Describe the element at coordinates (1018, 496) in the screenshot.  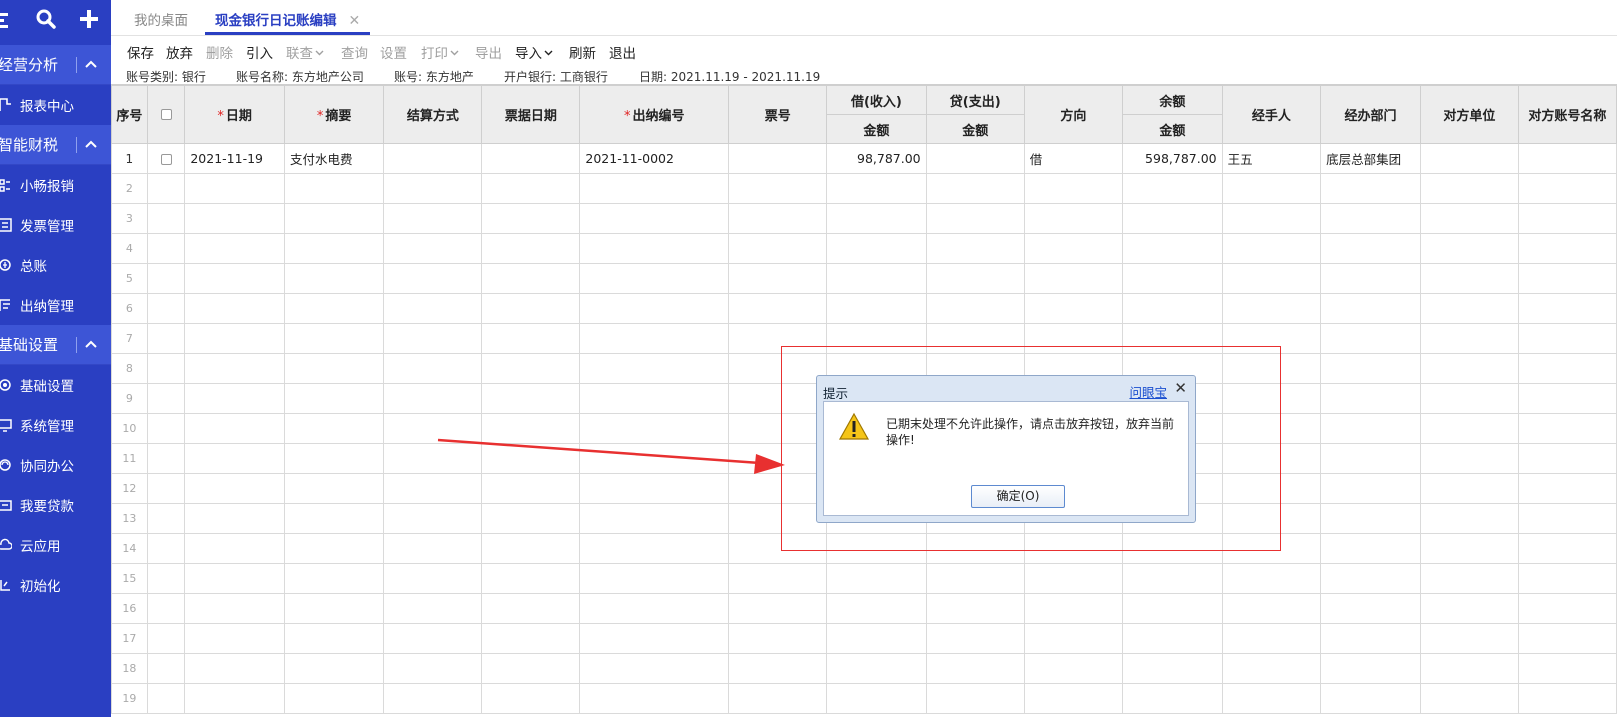
I see `ok-button: 确定(O)` at that location.